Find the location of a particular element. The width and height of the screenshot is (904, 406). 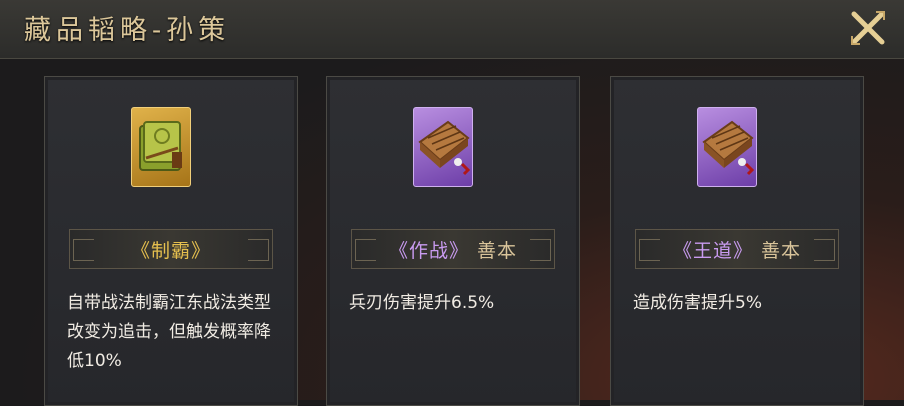

strategy-name-bar: 《制霸》 is located at coordinates (171, 249).